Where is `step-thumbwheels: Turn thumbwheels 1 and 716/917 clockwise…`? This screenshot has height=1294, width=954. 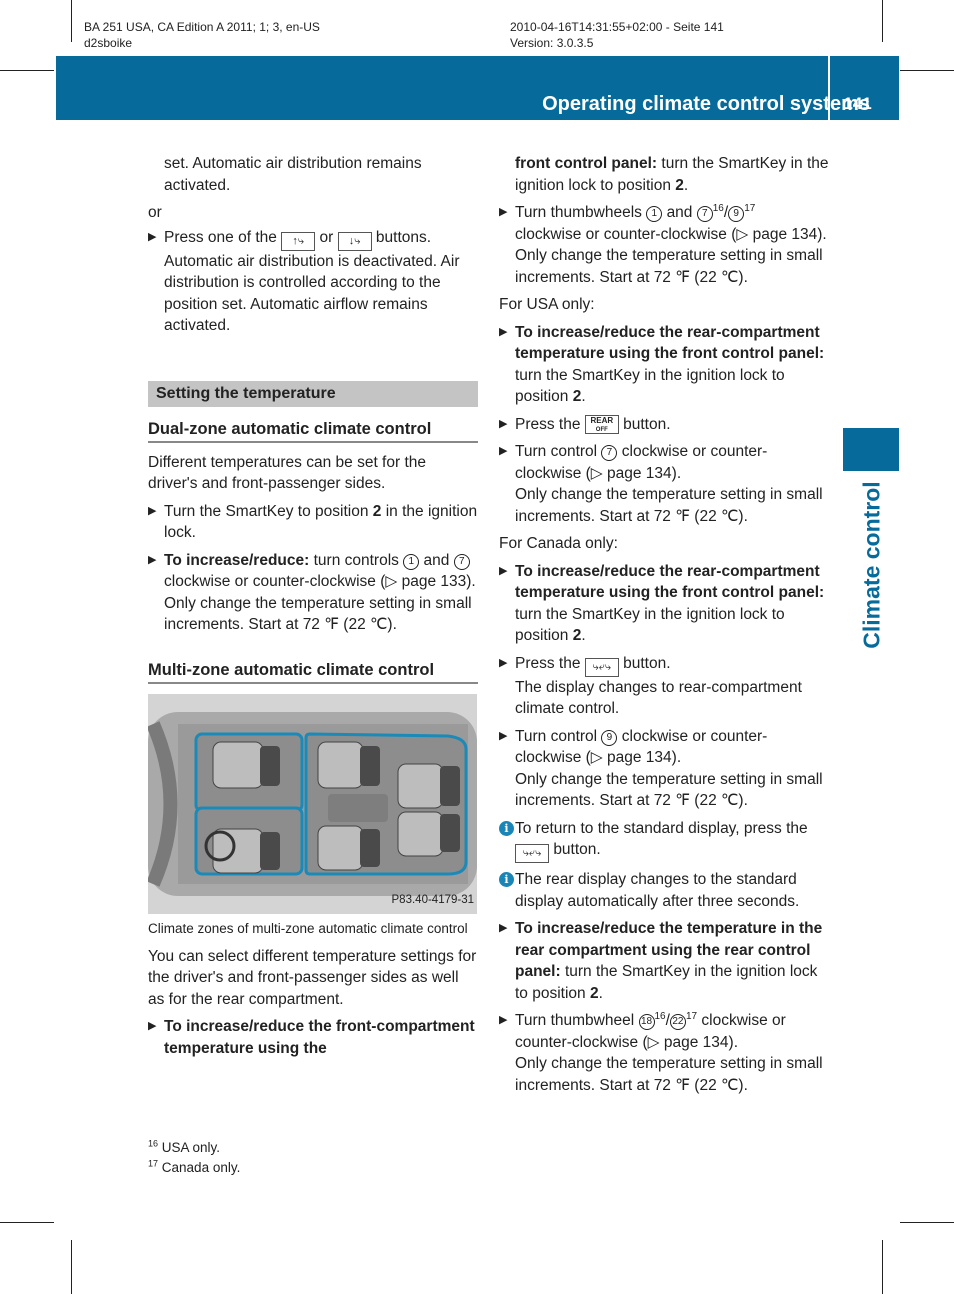
step-thumbwheels: Turn thumbwheels 1 and 716/917 clockwise… is located at coordinates (665, 245).